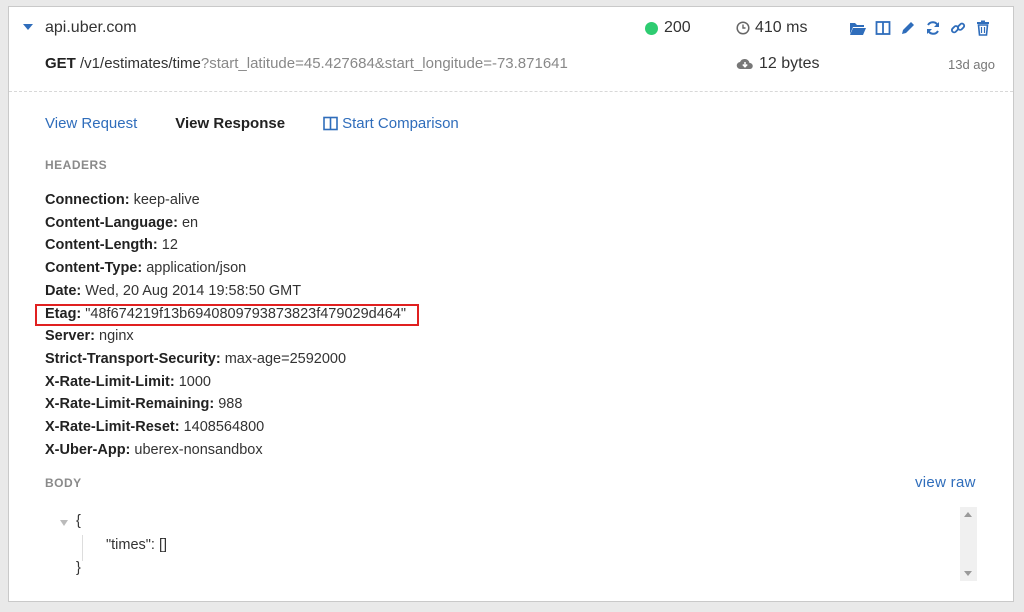  What do you see at coordinates (933, 28) in the screenshot?
I see `refresh-icon` at bounding box center [933, 28].